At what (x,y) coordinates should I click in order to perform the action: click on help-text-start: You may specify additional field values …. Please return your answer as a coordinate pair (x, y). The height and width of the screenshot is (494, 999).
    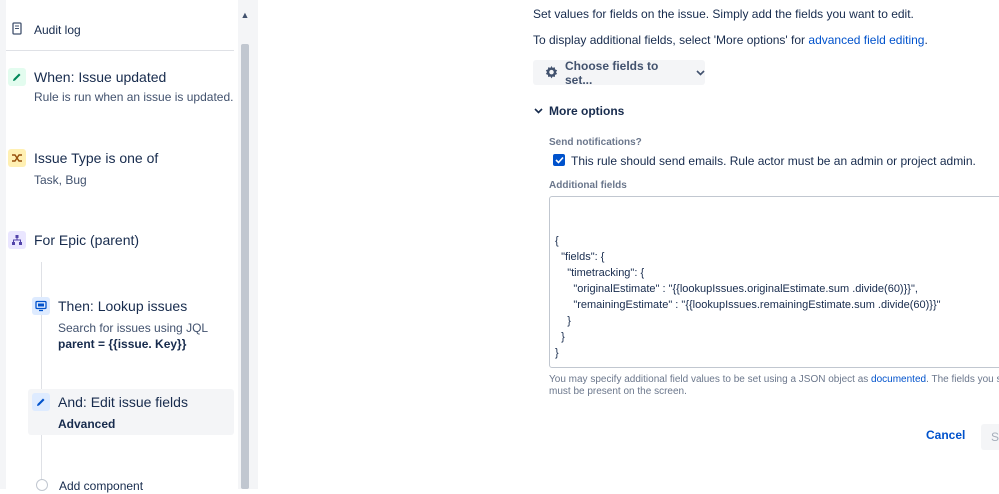
    Looking at the image, I should click on (710, 379).